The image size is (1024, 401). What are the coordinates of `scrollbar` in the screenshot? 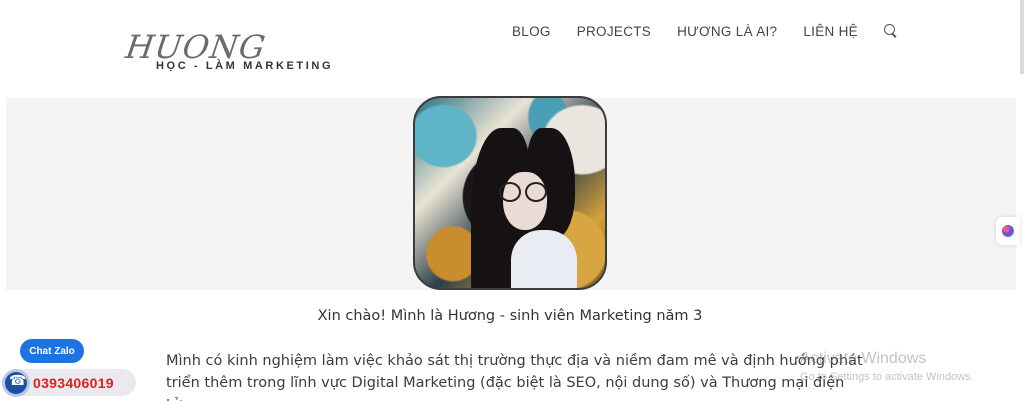 It's located at (1022, 37).